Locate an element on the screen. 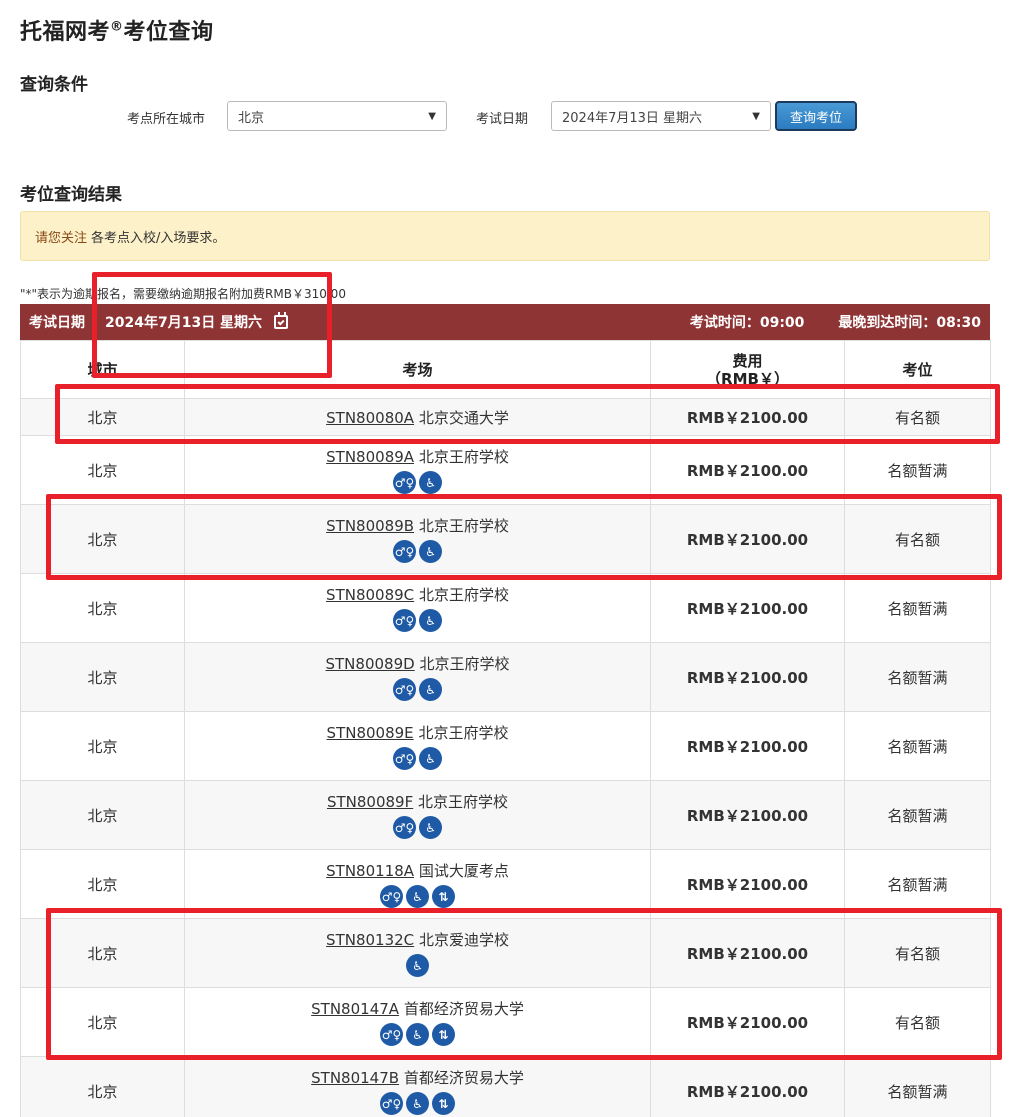  table-row: 北京 STN80147B 首都经济贸易大学 ♂♀ ♿ ⇅ RMB￥2100.00 名额暂满 is located at coordinates (505, 1086).